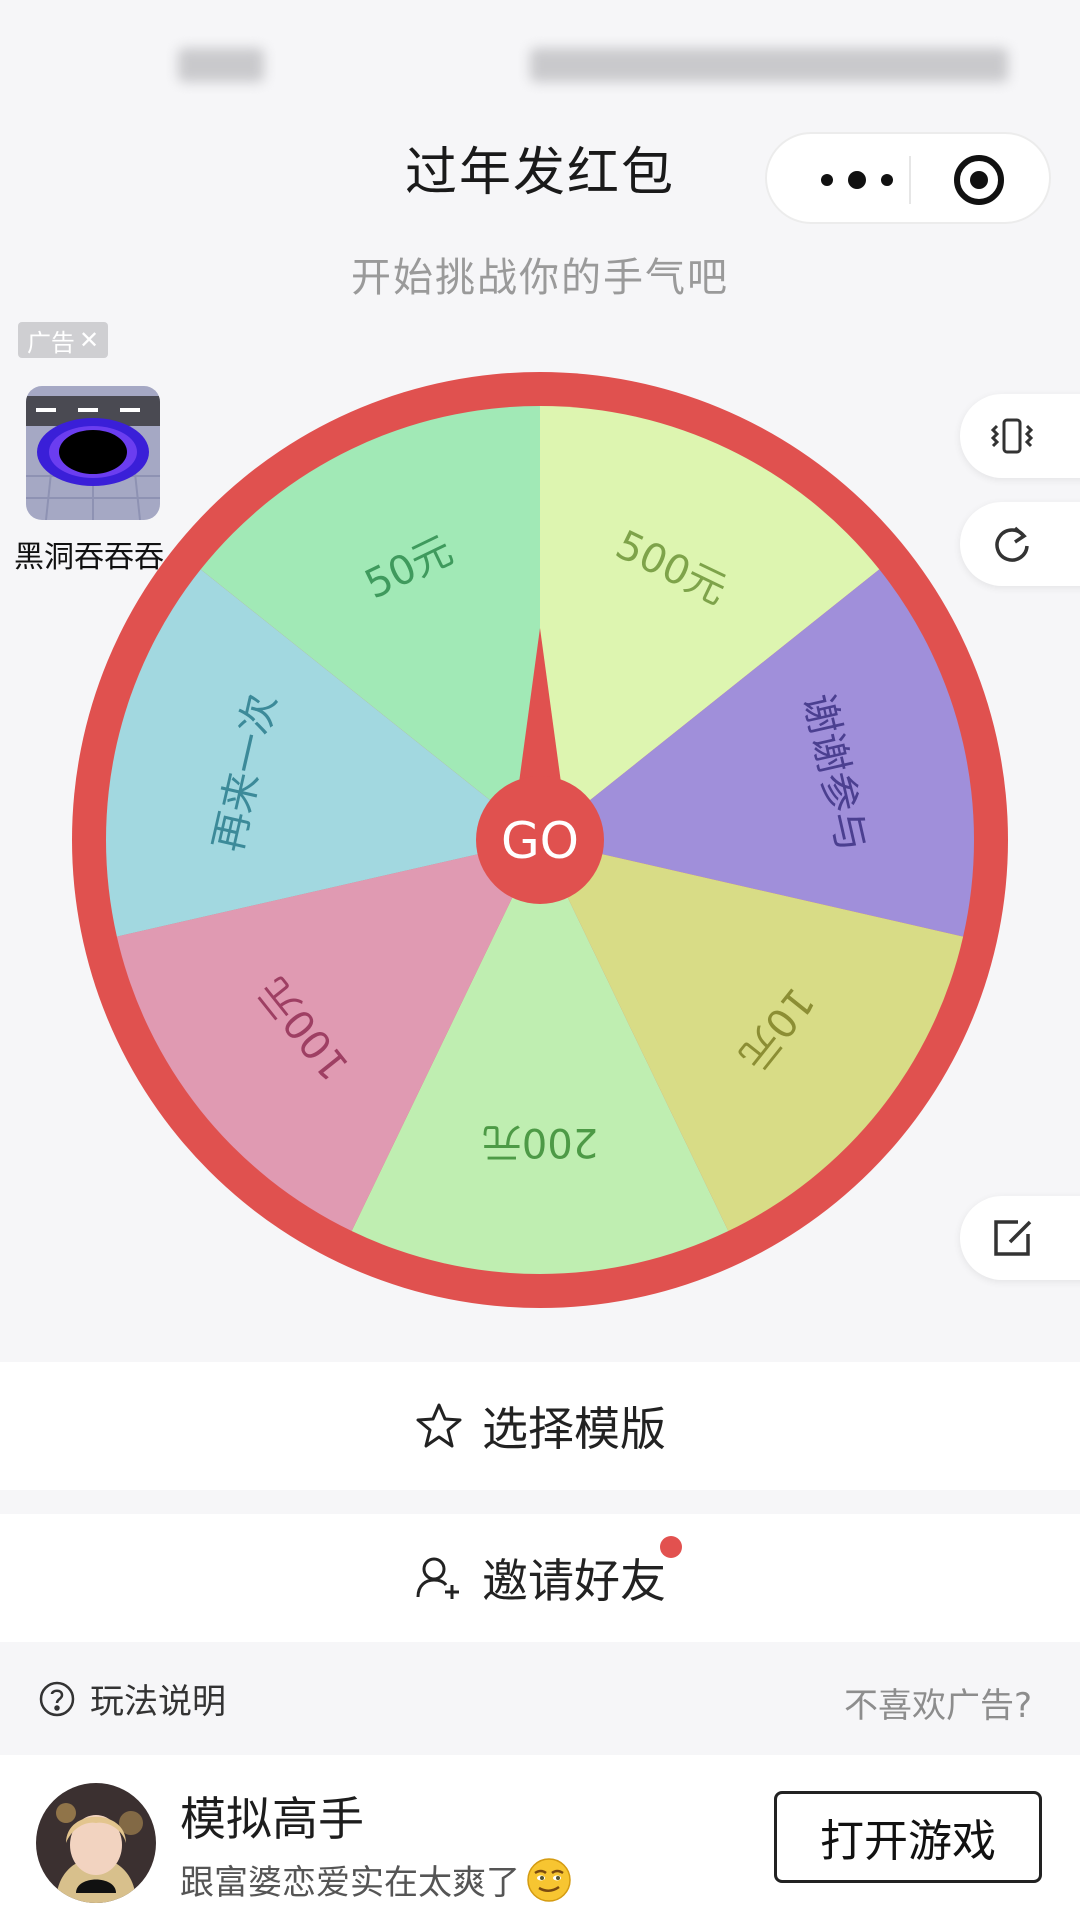 This screenshot has height=1927, width=1080. I want to click on ad-tag: 广告 ✕, so click(63, 340).